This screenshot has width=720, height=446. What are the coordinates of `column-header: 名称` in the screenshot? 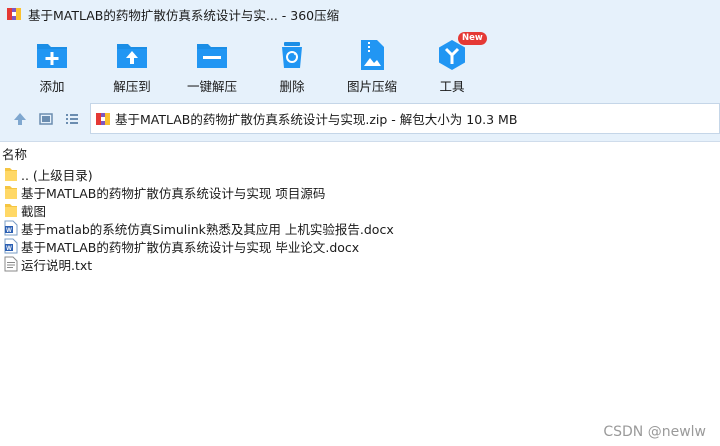 It's located at (360, 153).